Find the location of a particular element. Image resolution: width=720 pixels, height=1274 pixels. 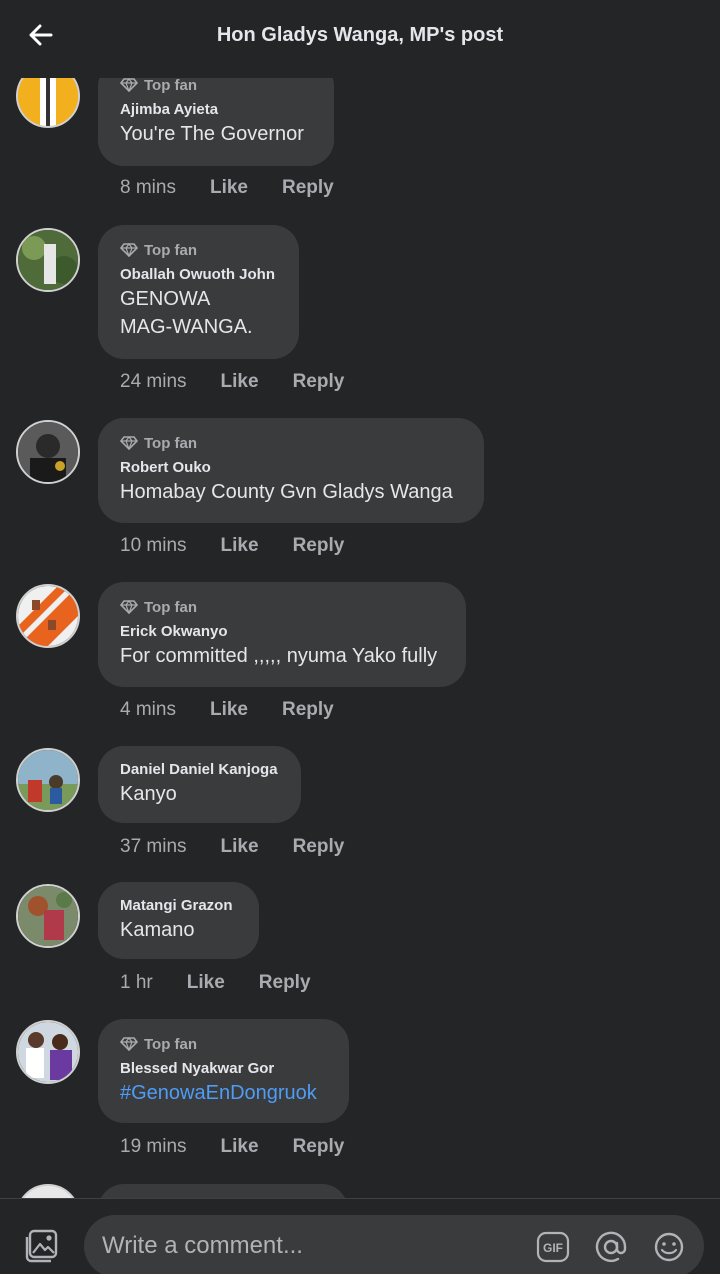

comment-meta: 1 hr Like Reply is located at coordinates (232, 983).